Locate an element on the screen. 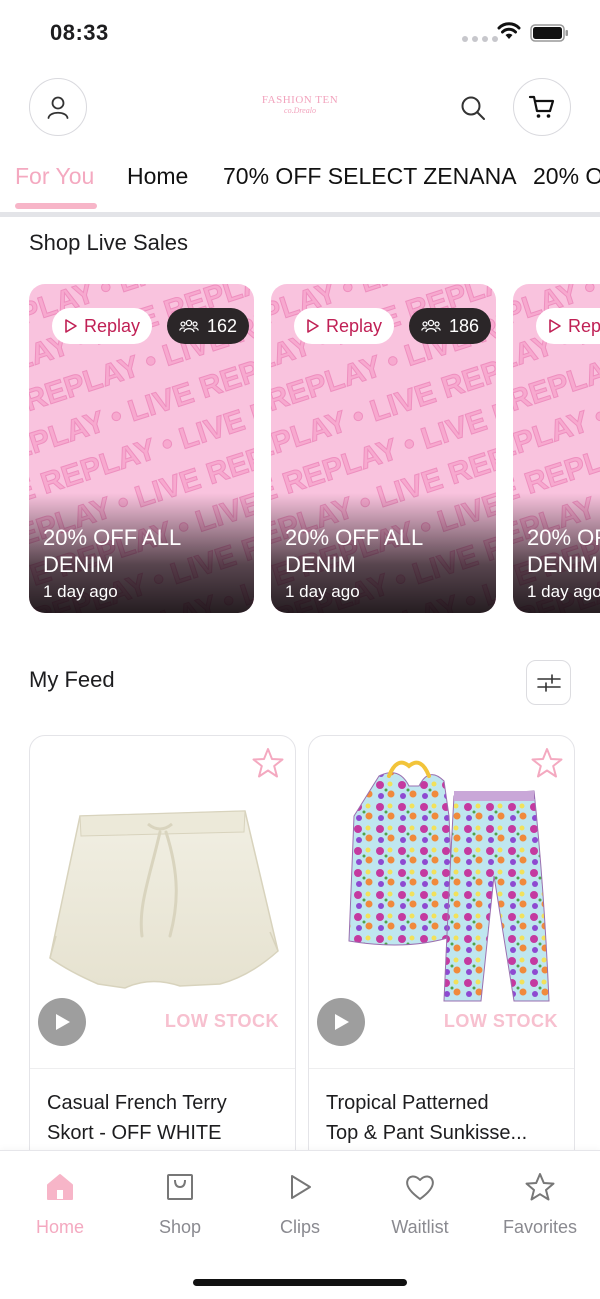 Image resolution: width=600 pixels, height=1299 pixels. app-header: FASHION TEN co.Drealo is located at coordinates (300, 110).